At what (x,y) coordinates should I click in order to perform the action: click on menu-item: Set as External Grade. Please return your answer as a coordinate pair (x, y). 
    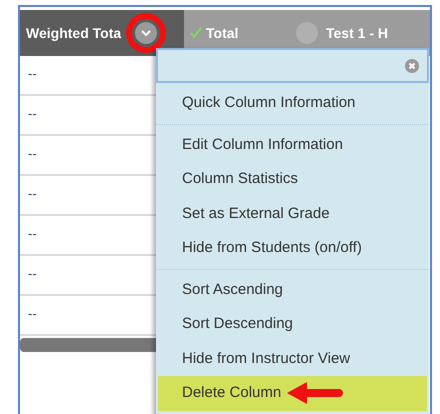
    Looking at the image, I should click on (292, 213).